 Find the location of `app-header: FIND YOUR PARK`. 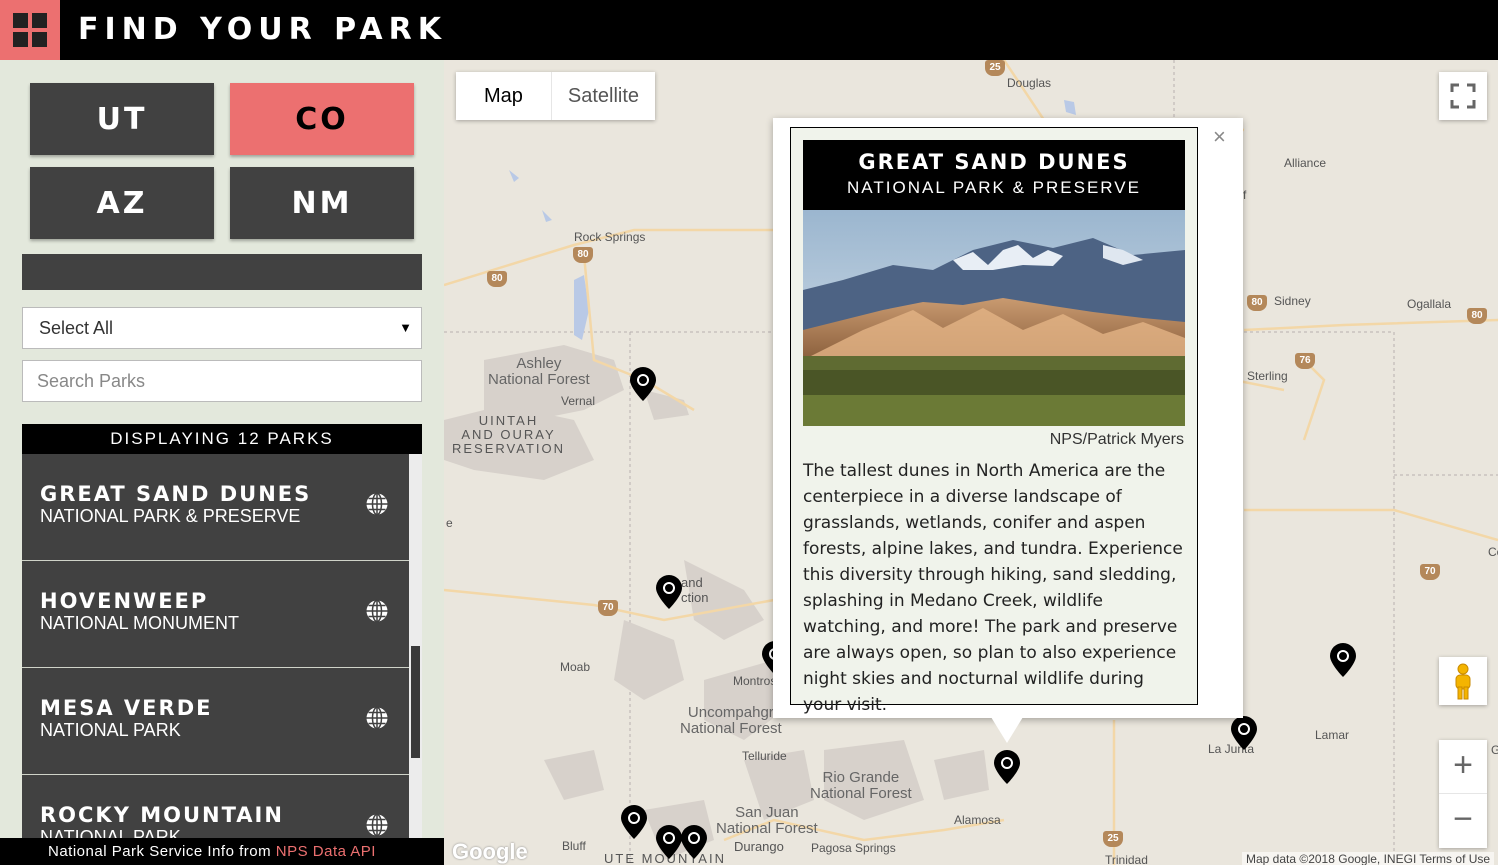

app-header: FIND YOUR PARK is located at coordinates (749, 30).